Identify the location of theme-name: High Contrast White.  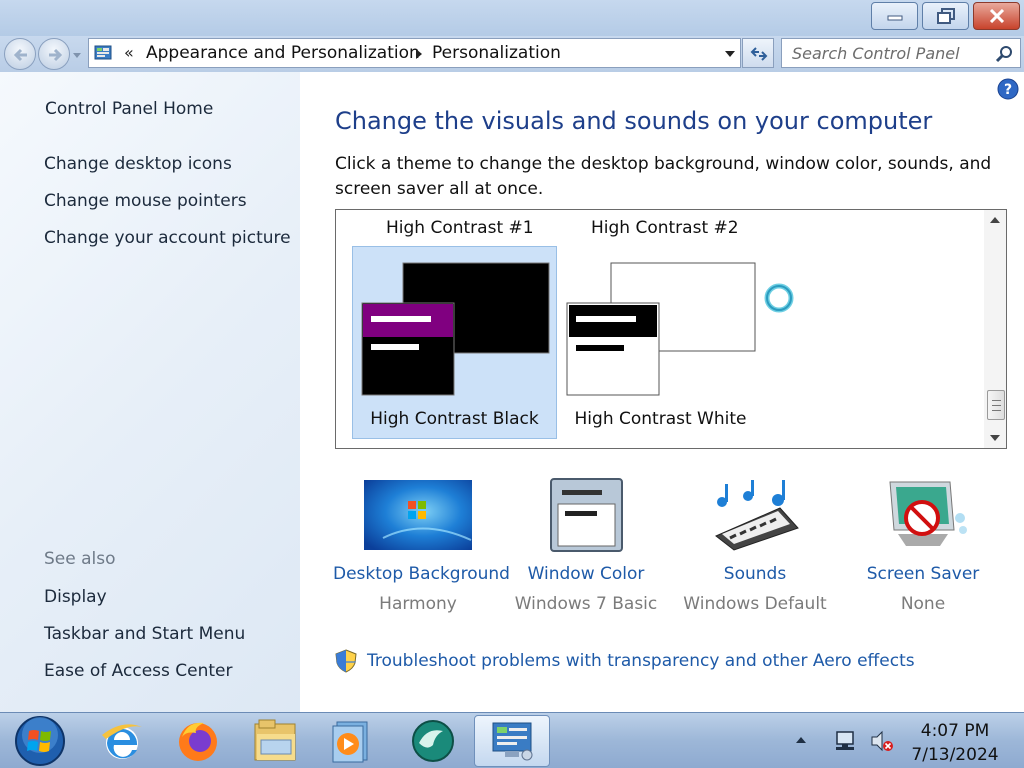
(660, 419).